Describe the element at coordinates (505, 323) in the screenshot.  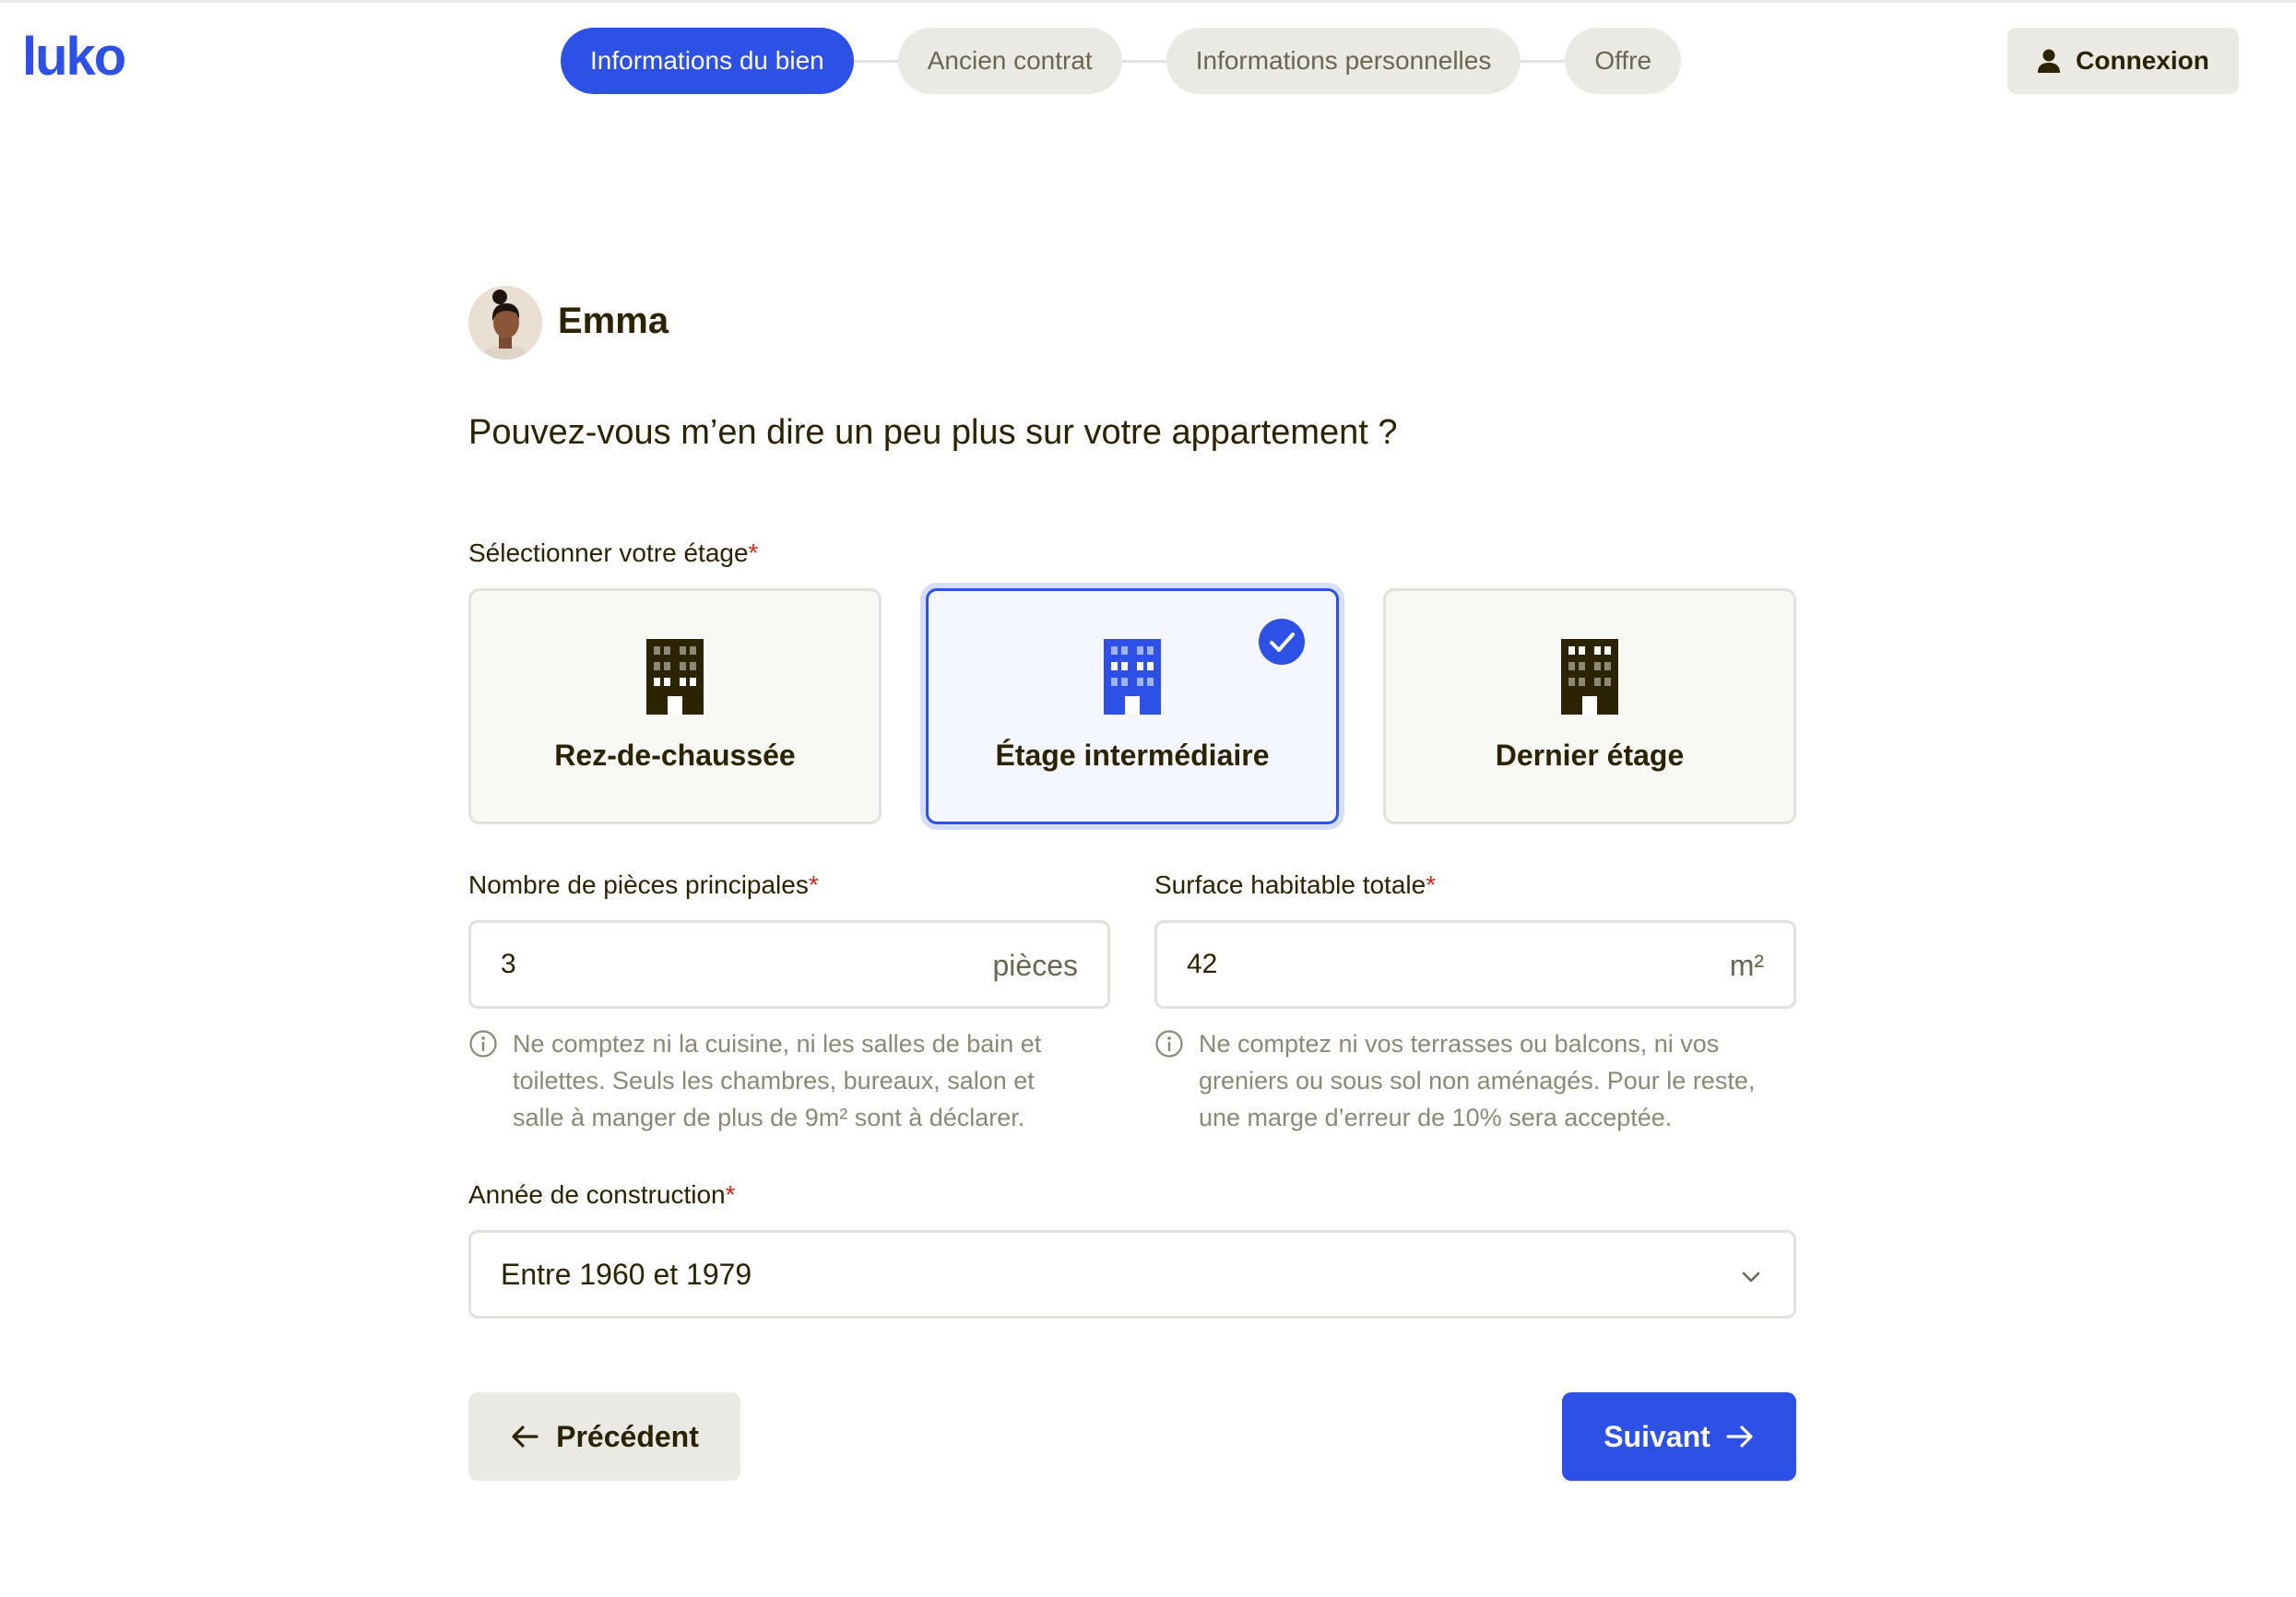
I see `agent-avatar` at that location.